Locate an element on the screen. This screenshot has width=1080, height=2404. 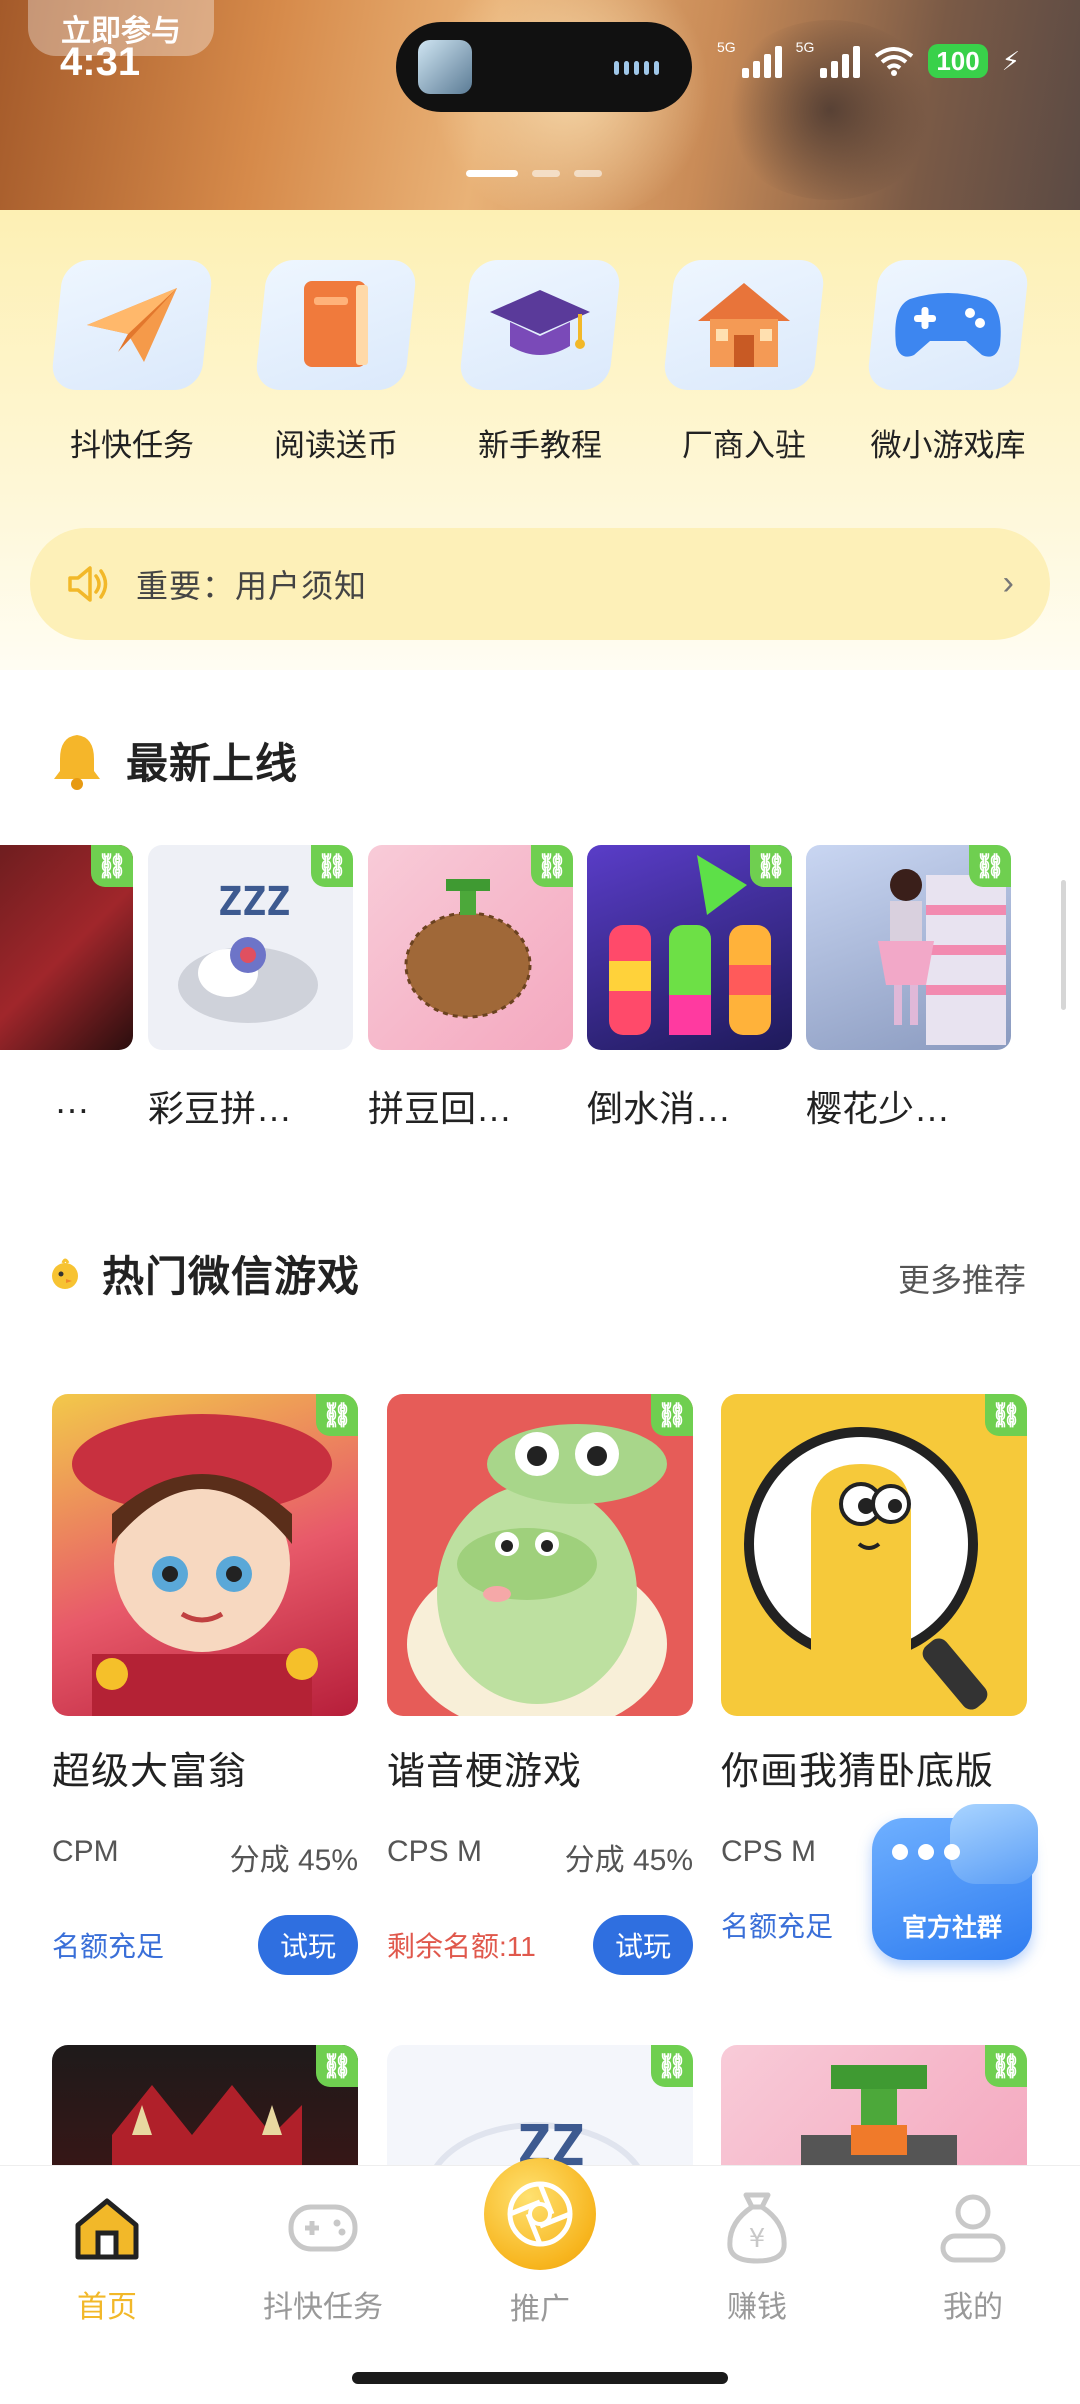
gamepad-icon is located at coordinates (948, 325).